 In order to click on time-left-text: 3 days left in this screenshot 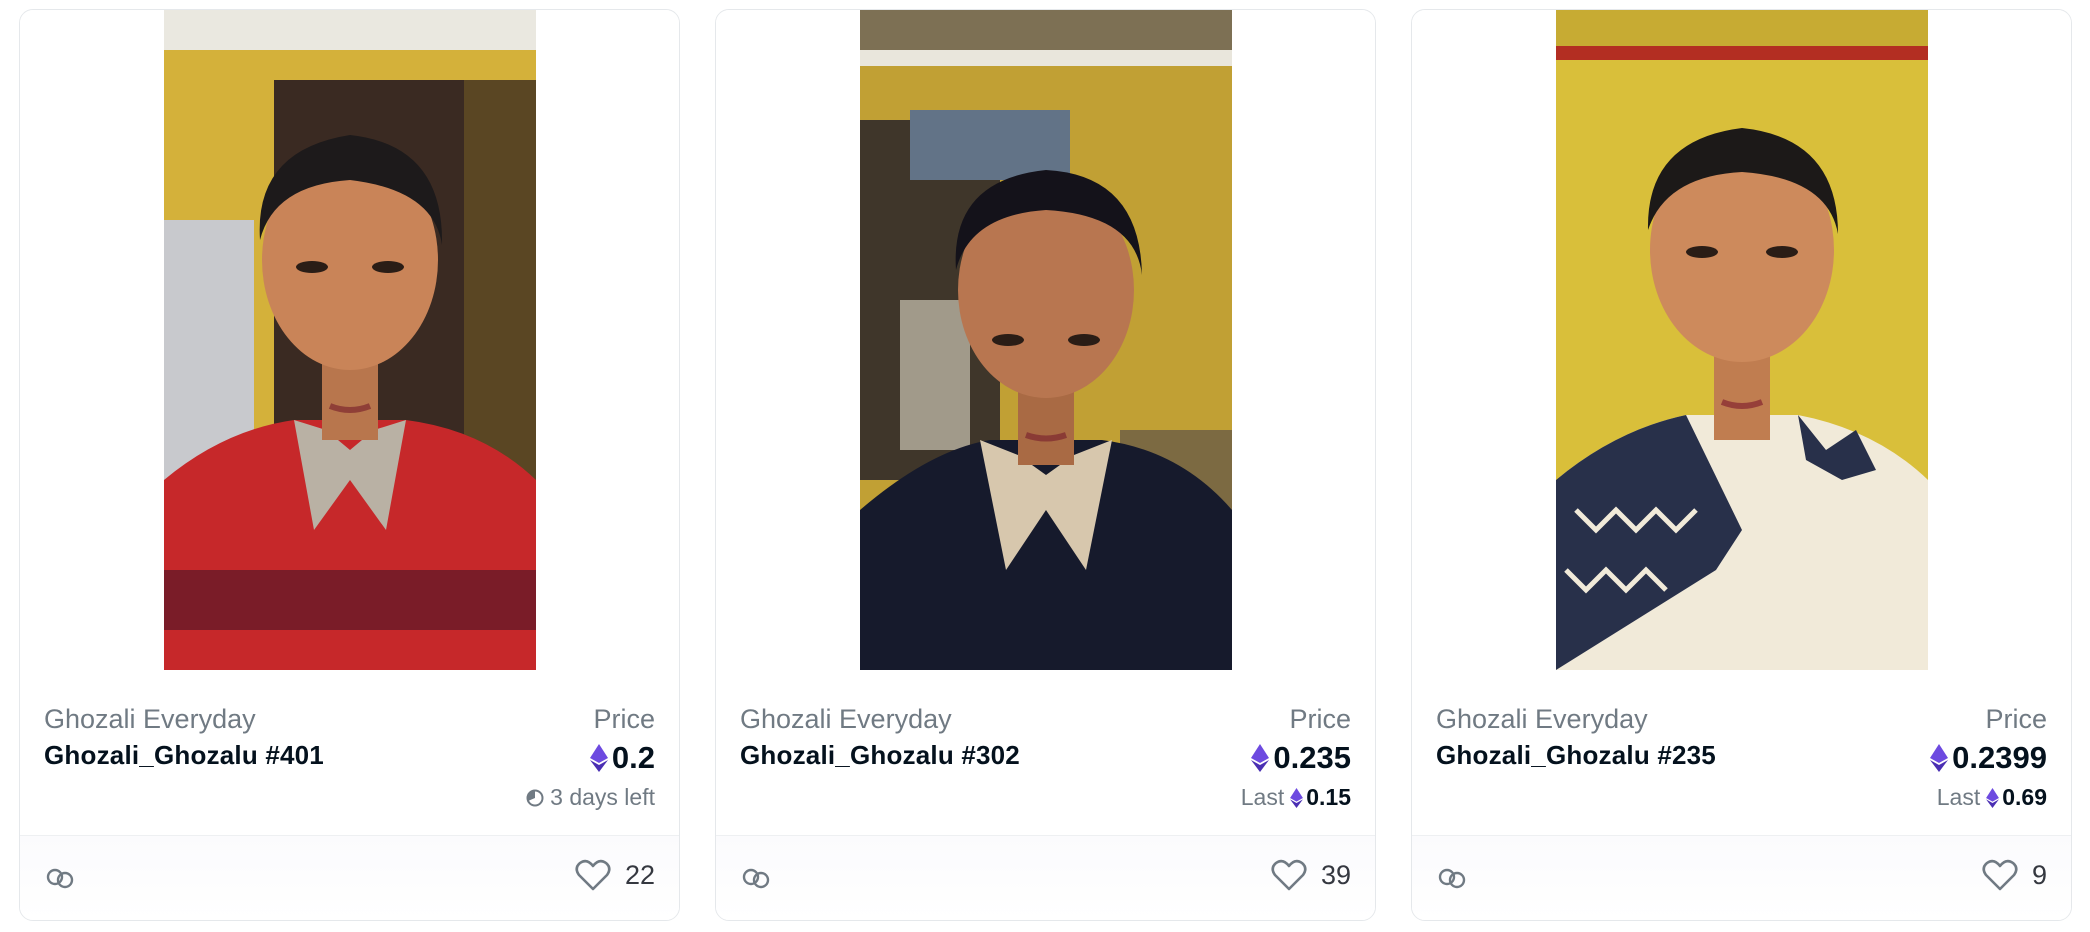, I will do `click(602, 797)`.